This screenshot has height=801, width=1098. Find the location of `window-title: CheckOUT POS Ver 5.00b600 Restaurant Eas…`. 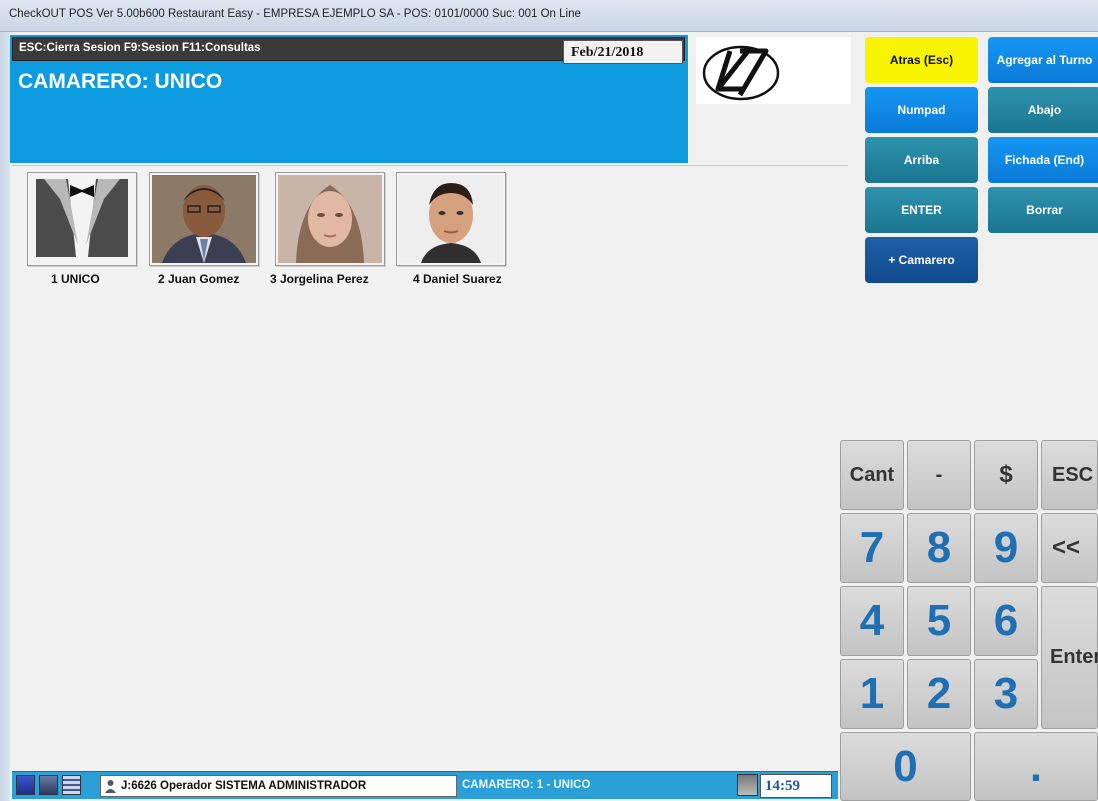

window-title: CheckOUT POS Ver 5.00b600 Restaurant Eas… is located at coordinates (295, 14).